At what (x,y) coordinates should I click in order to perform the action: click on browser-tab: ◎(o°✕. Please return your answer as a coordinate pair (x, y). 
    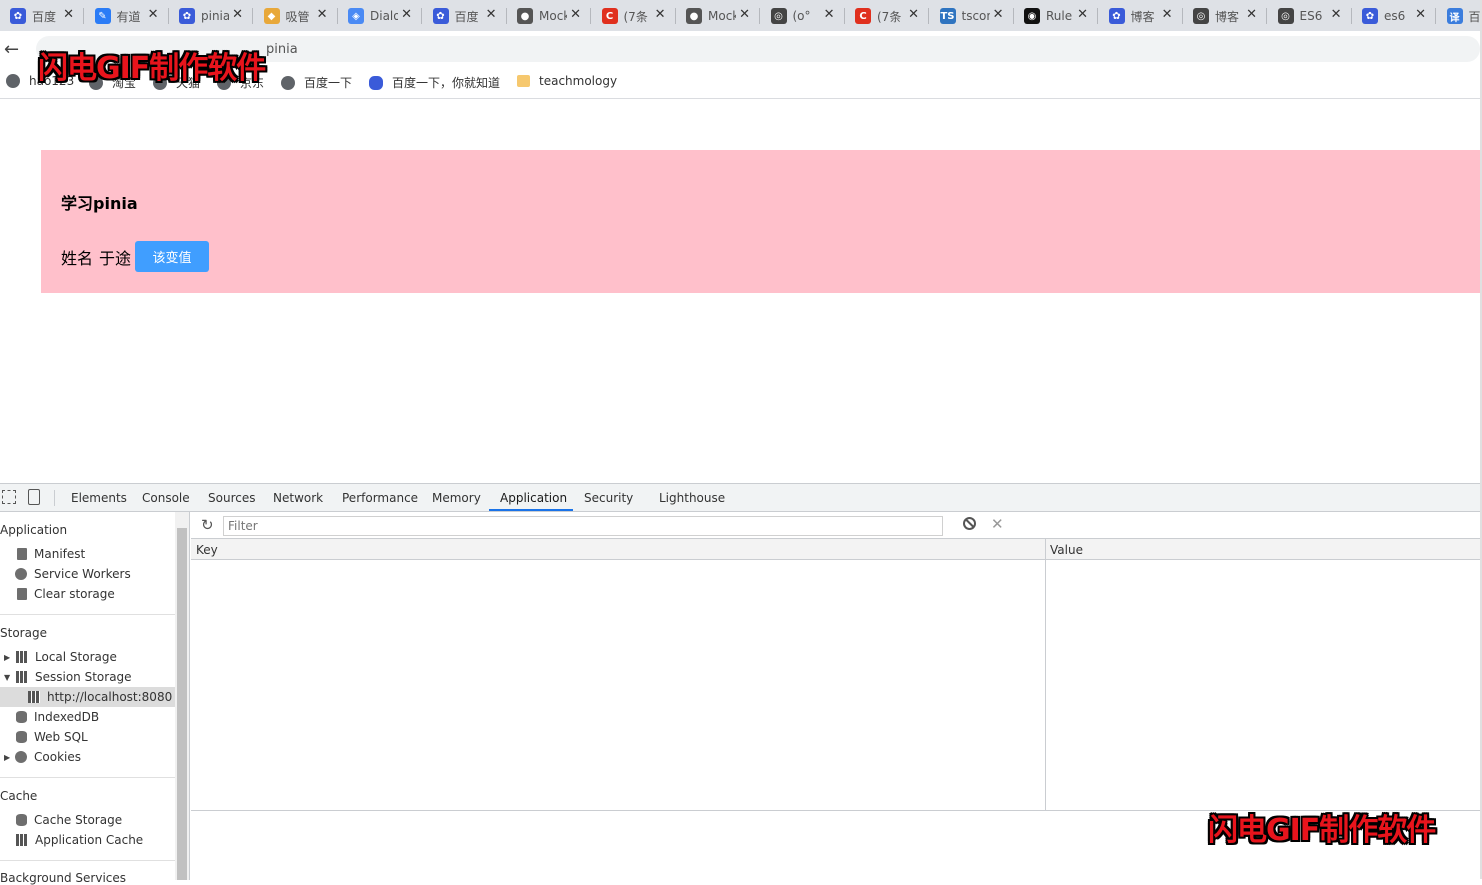
    Looking at the image, I should click on (803, 16).